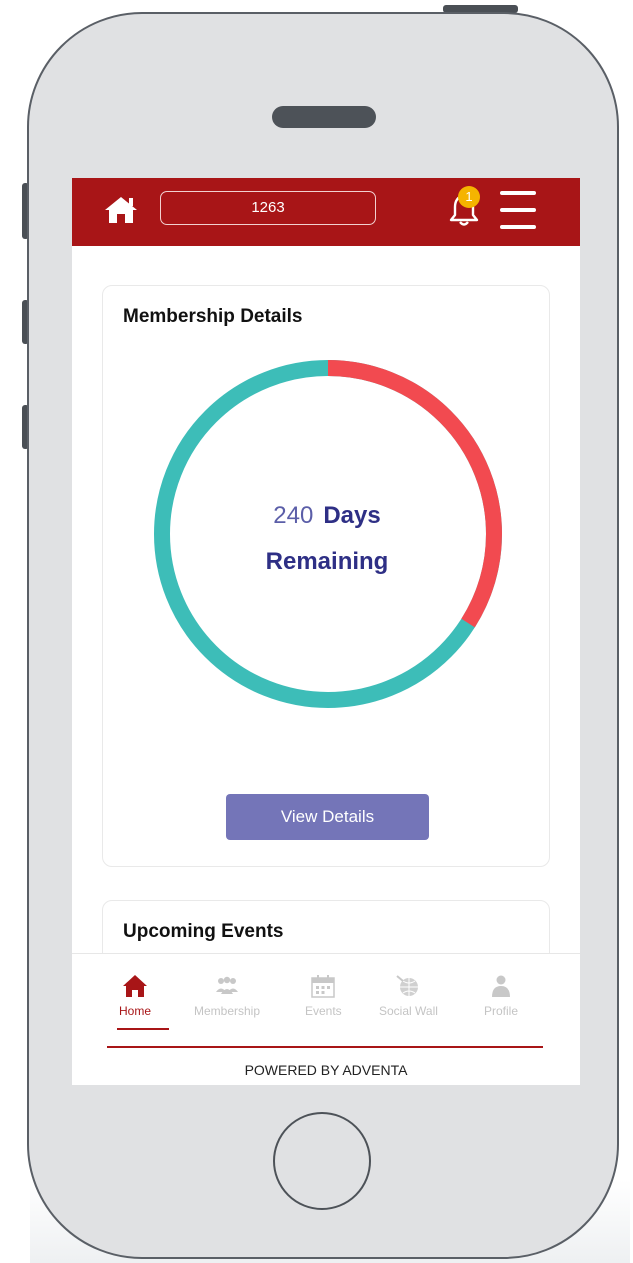 Image resolution: width=633 pixels, height=1263 pixels. Describe the element at coordinates (227, 985) in the screenshot. I see `people-icon` at that location.